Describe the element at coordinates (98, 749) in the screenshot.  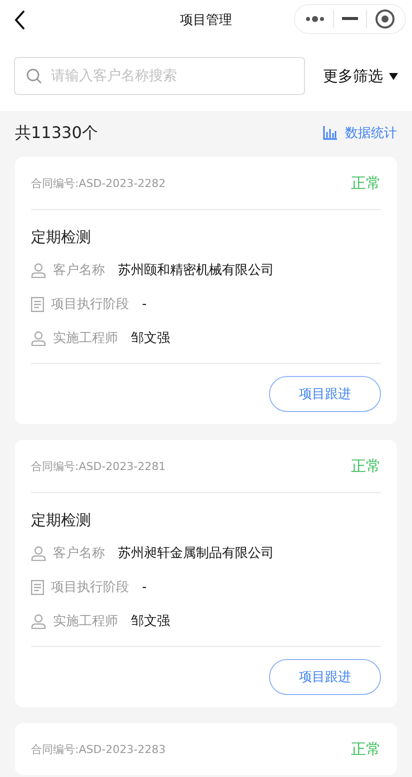
I see `contract-number: 合同编号:ASD-2023-2283` at that location.